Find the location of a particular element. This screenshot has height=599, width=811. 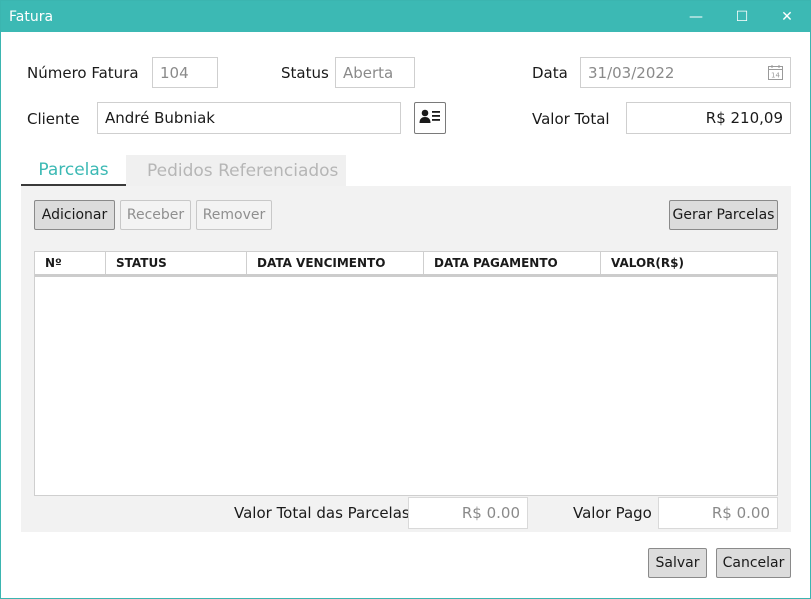

minimize-button: — is located at coordinates (696, 16).